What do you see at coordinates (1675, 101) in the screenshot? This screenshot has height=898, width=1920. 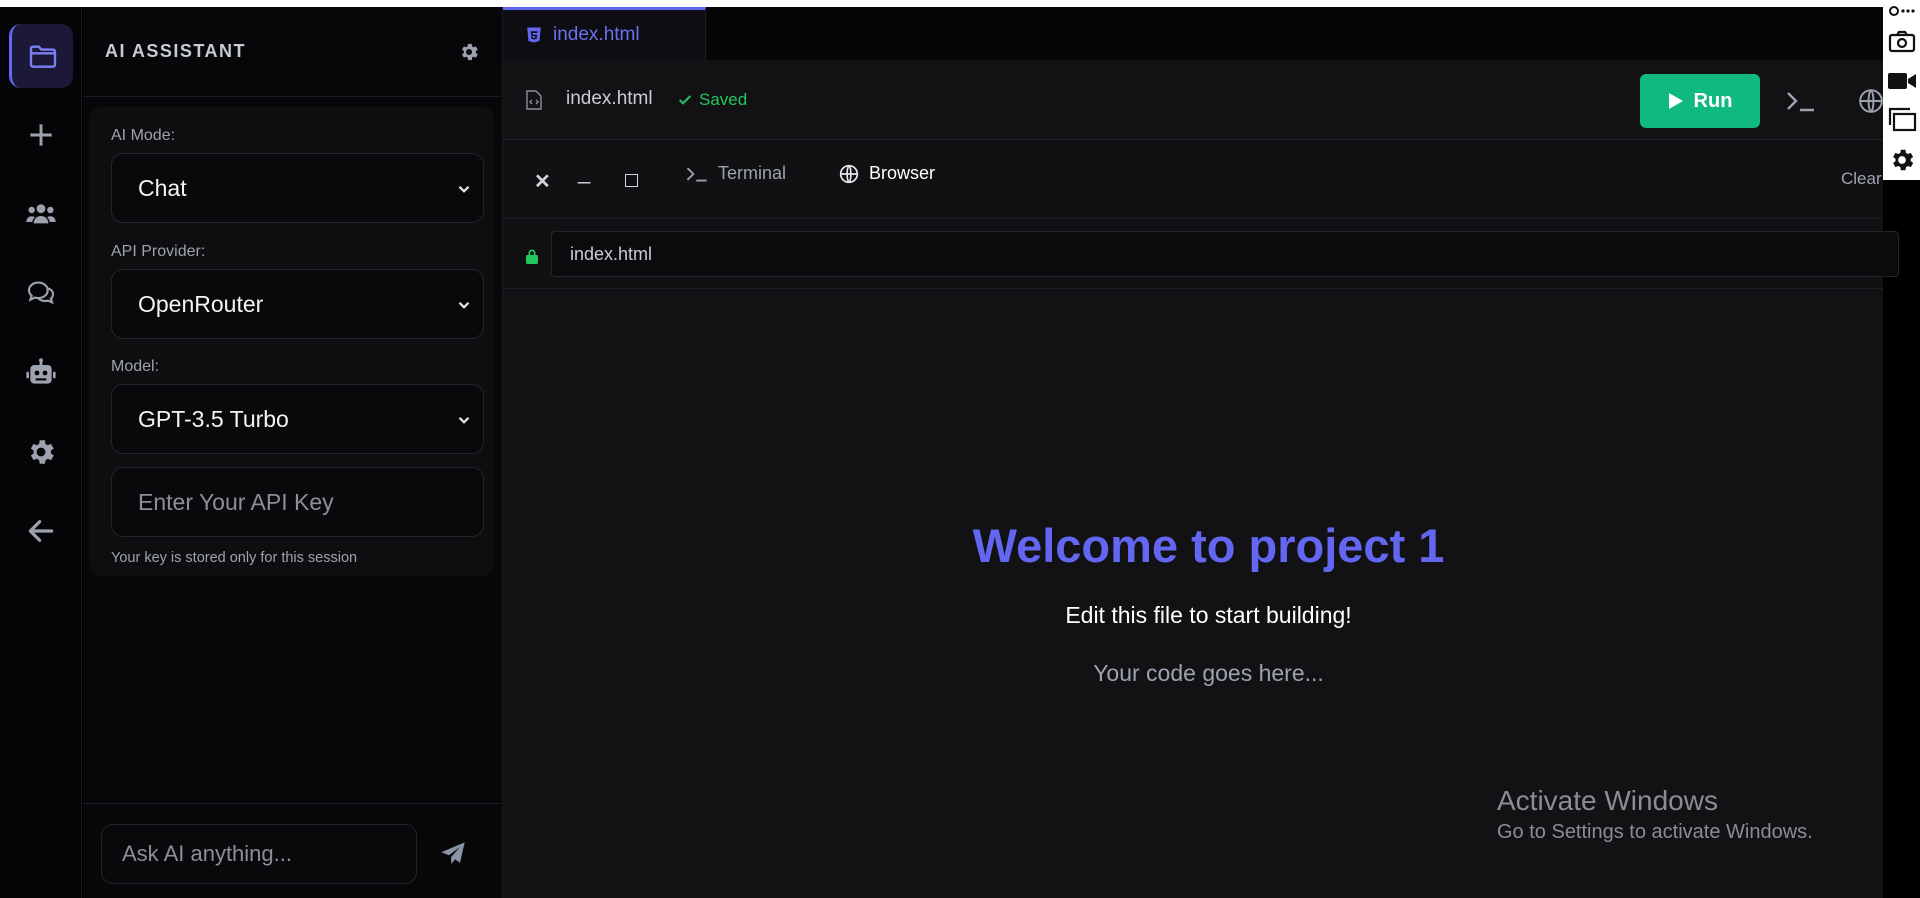 I see `play-icon` at bounding box center [1675, 101].